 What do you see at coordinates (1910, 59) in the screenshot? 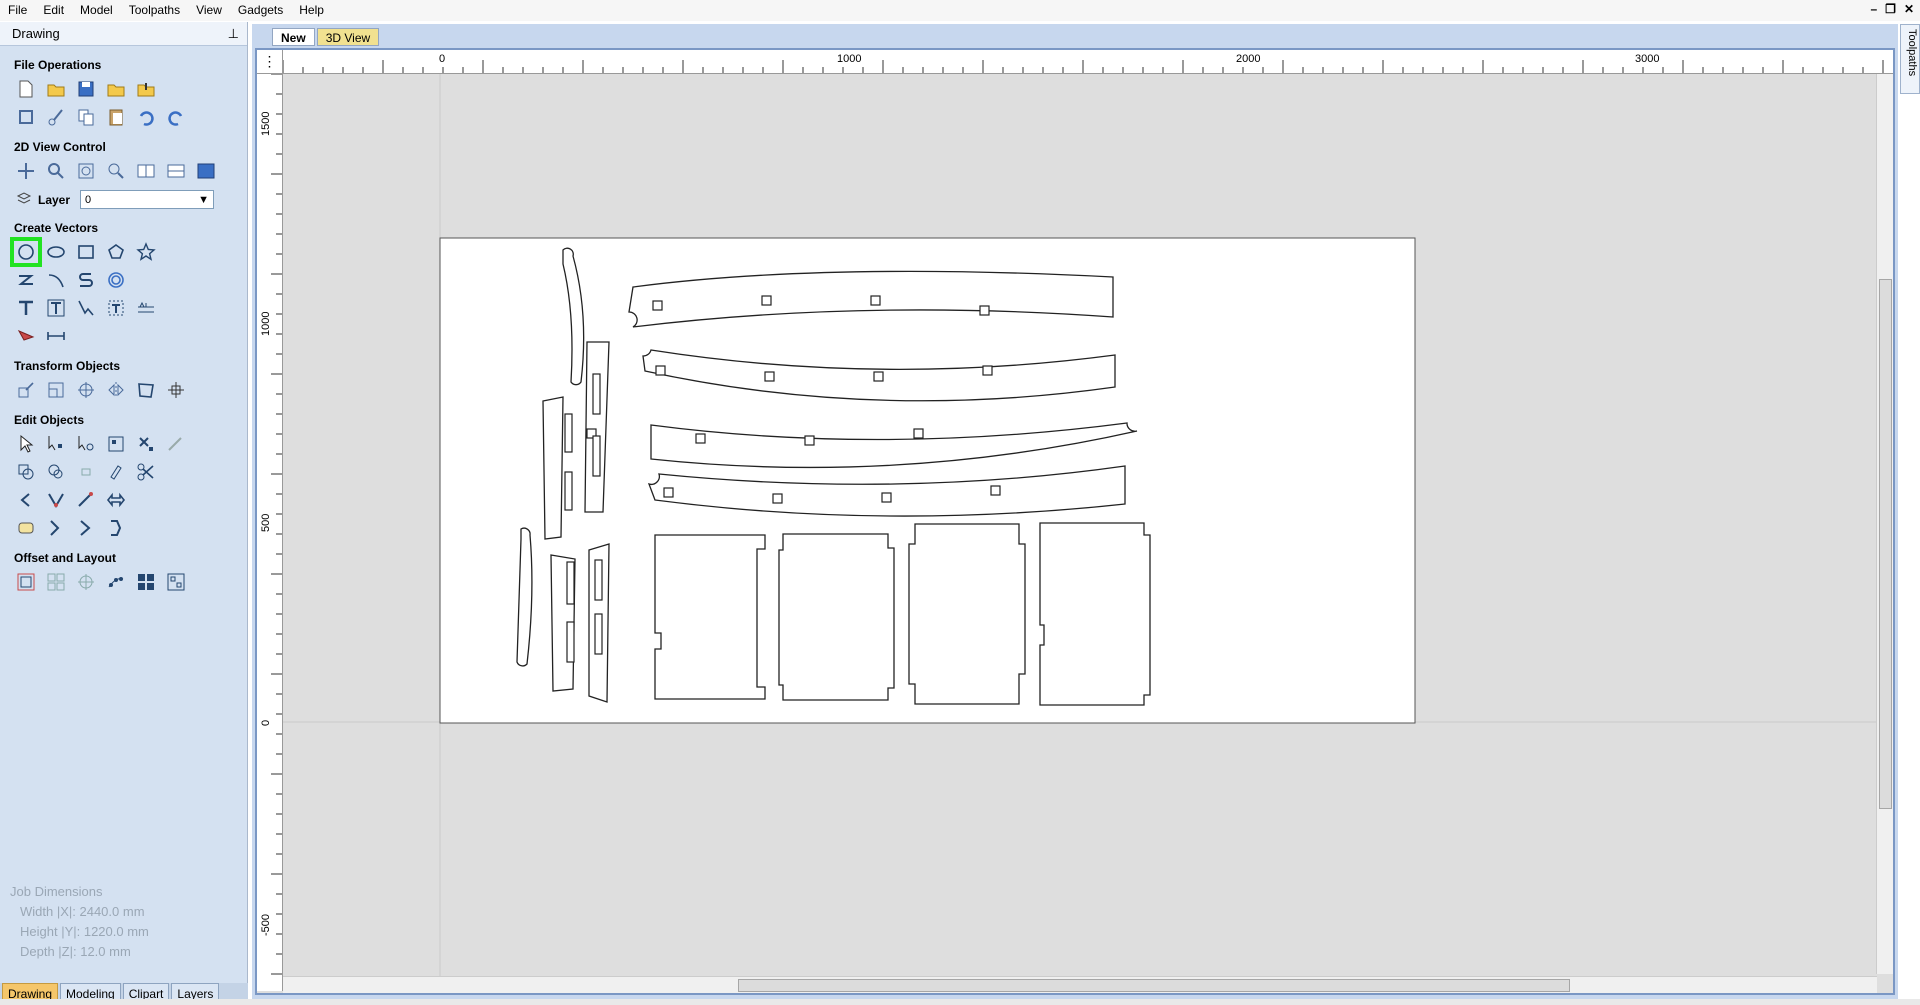
I see `toolpaths-side-tab: Toolpaths` at bounding box center [1910, 59].